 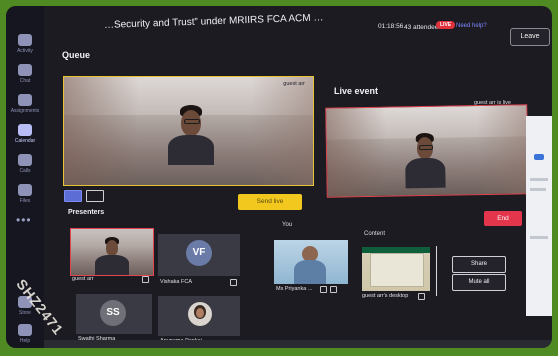 What do you see at coordinates (396, 269) in the screenshot?
I see `content-share-tile` at bounding box center [396, 269].